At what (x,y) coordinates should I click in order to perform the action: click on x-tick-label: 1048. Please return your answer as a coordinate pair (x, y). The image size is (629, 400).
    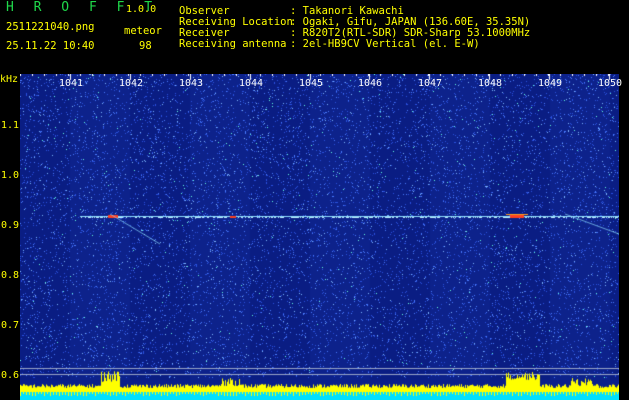
    Looking at the image, I should click on (490, 83).